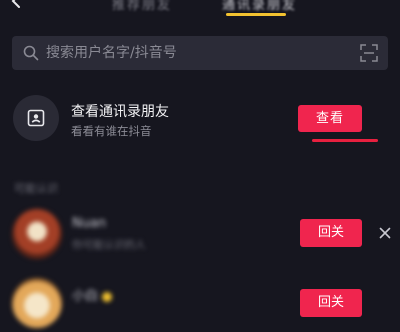  What do you see at coordinates (196, 53) in the screenshot?
I see `search-input` at bounding box center [196, 53].